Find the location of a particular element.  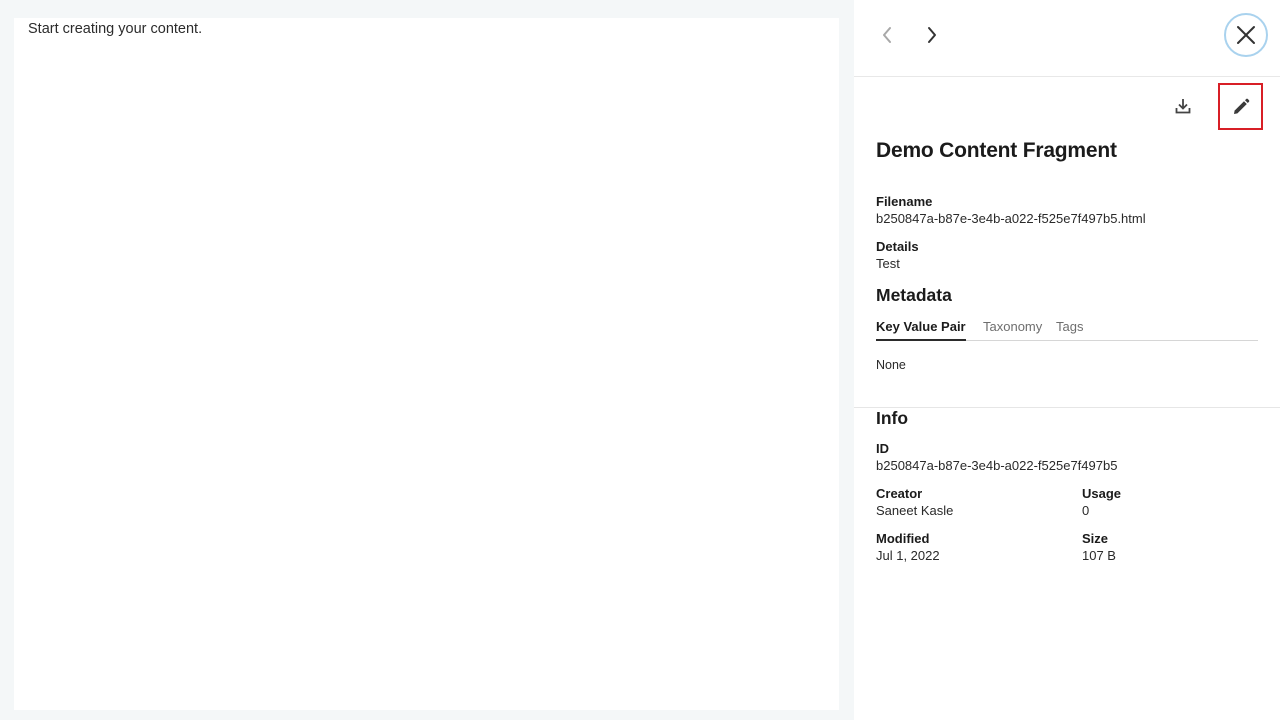

modified-label: Modified is located at coordinates (903, 538).